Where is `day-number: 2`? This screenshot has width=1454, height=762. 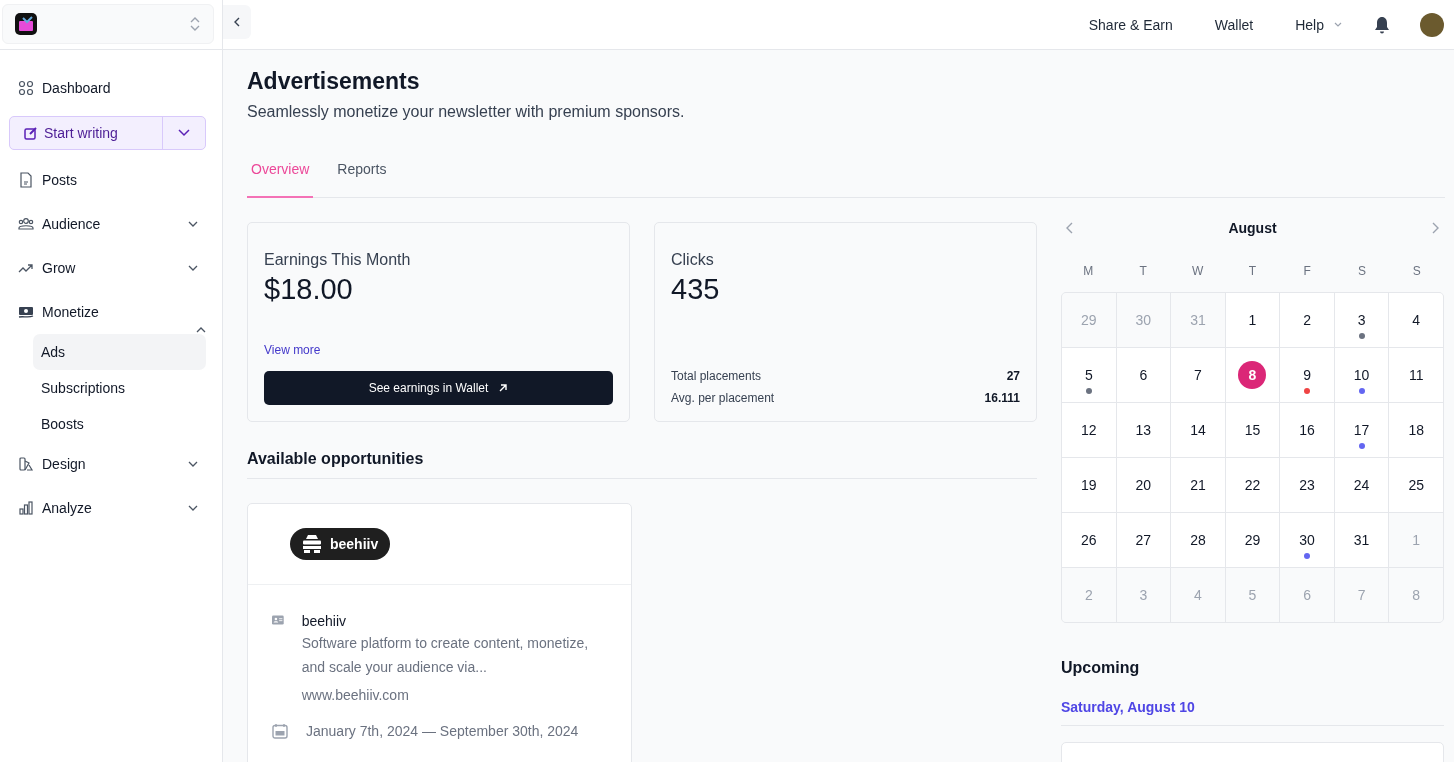 day-number: 2 is located at coordinates (1307, 320).